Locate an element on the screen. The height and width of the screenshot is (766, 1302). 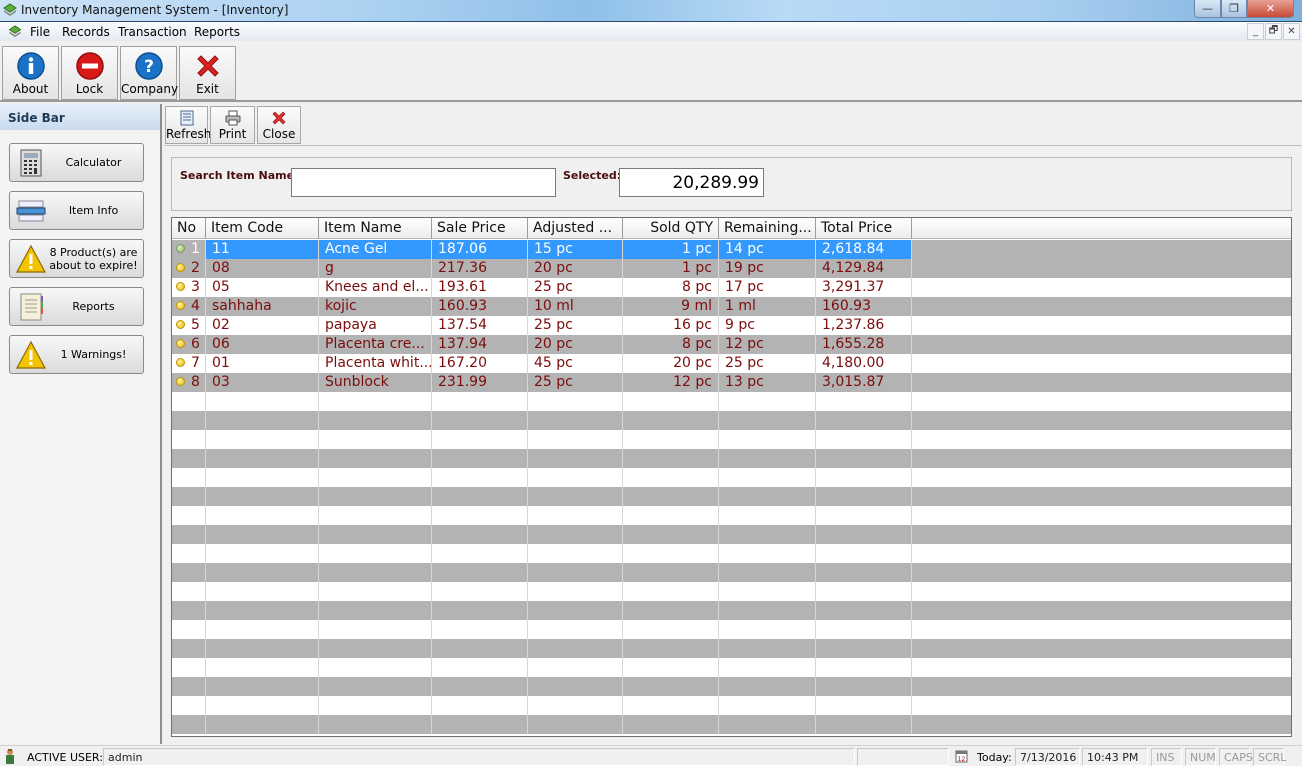
cell-sale-price: 187.06 is located at coordinates (480, 249).